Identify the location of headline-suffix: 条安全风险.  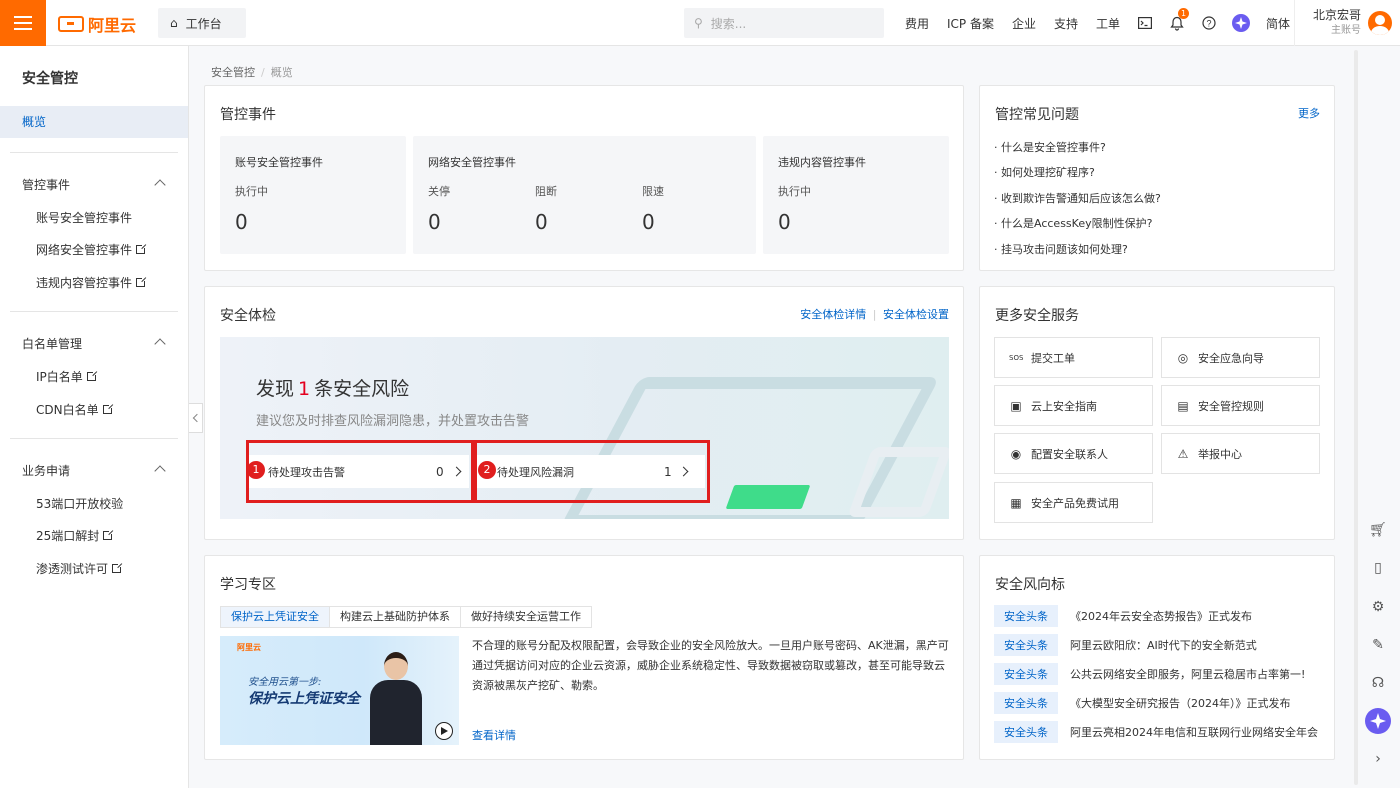
(362, 389).